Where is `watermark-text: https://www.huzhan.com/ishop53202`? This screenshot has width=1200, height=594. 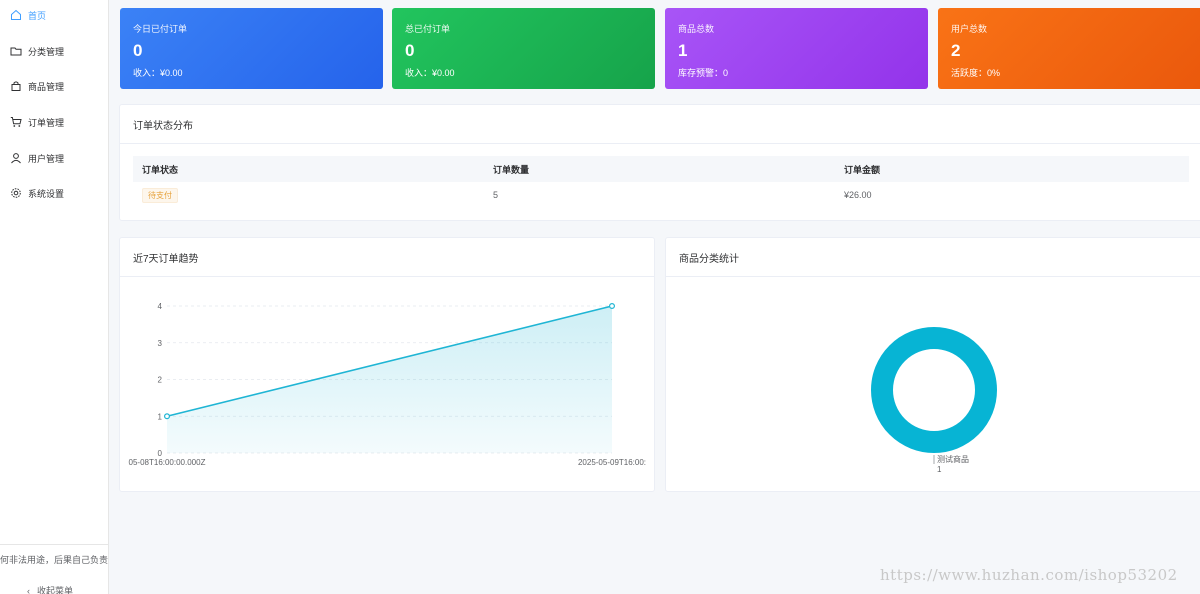 watermark-text: https://www.huzhan.com/ishop53202 is located at coordinates (1029, 575).